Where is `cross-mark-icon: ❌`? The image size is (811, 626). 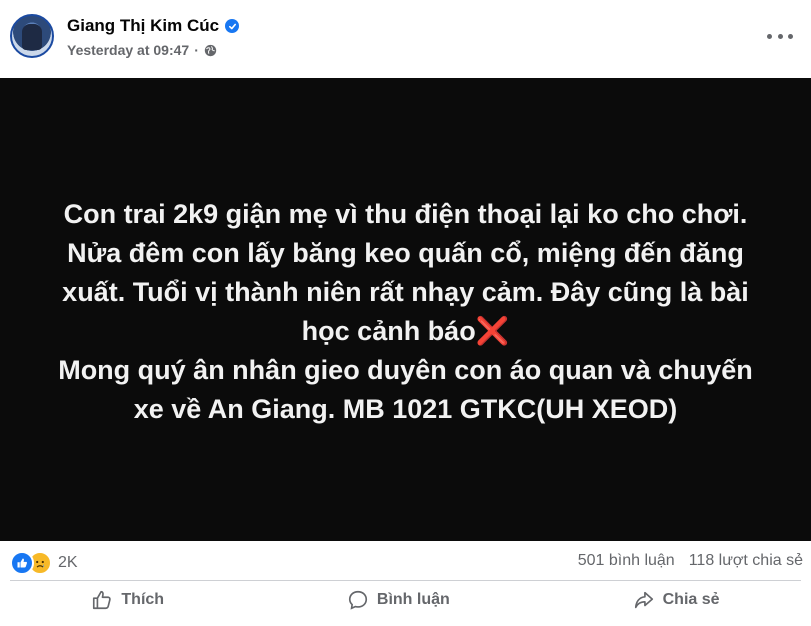
cross-mark-icon: ❌ is located at coordinates (492, 330).